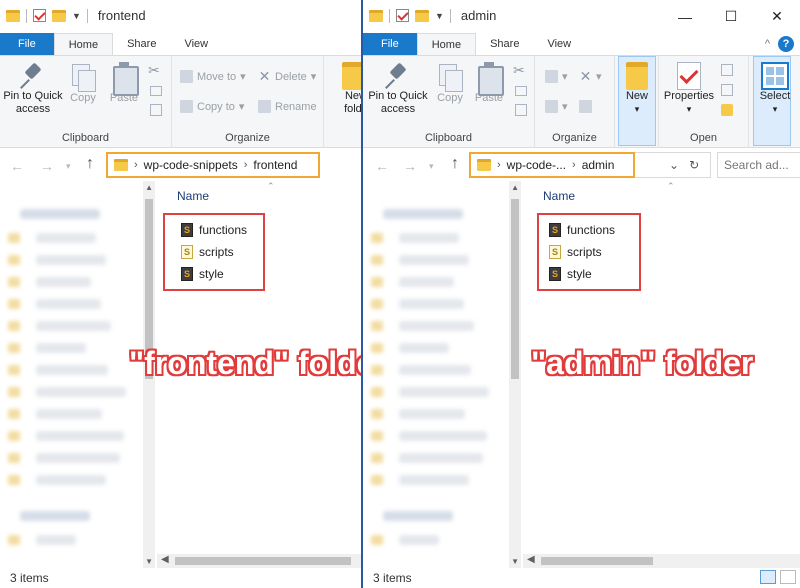 This screenshot has height=588, width=800. Describe the element at coordinates (637, 89) in the screenshot. I see `new-button: New ▾` at that location.